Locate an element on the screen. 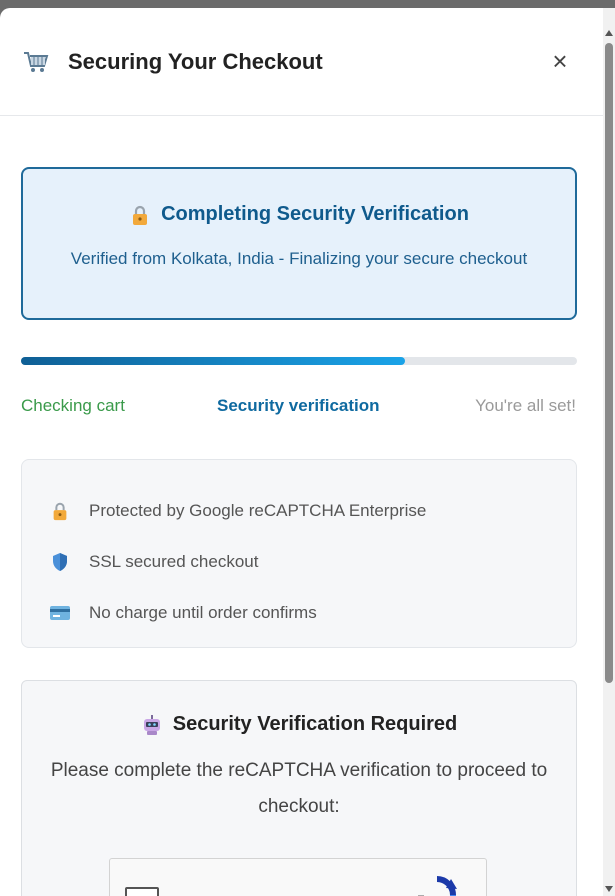 Image resolution: width=615 pixels, height=896 pixels. robot-icon is located at coordinates (151, 724).